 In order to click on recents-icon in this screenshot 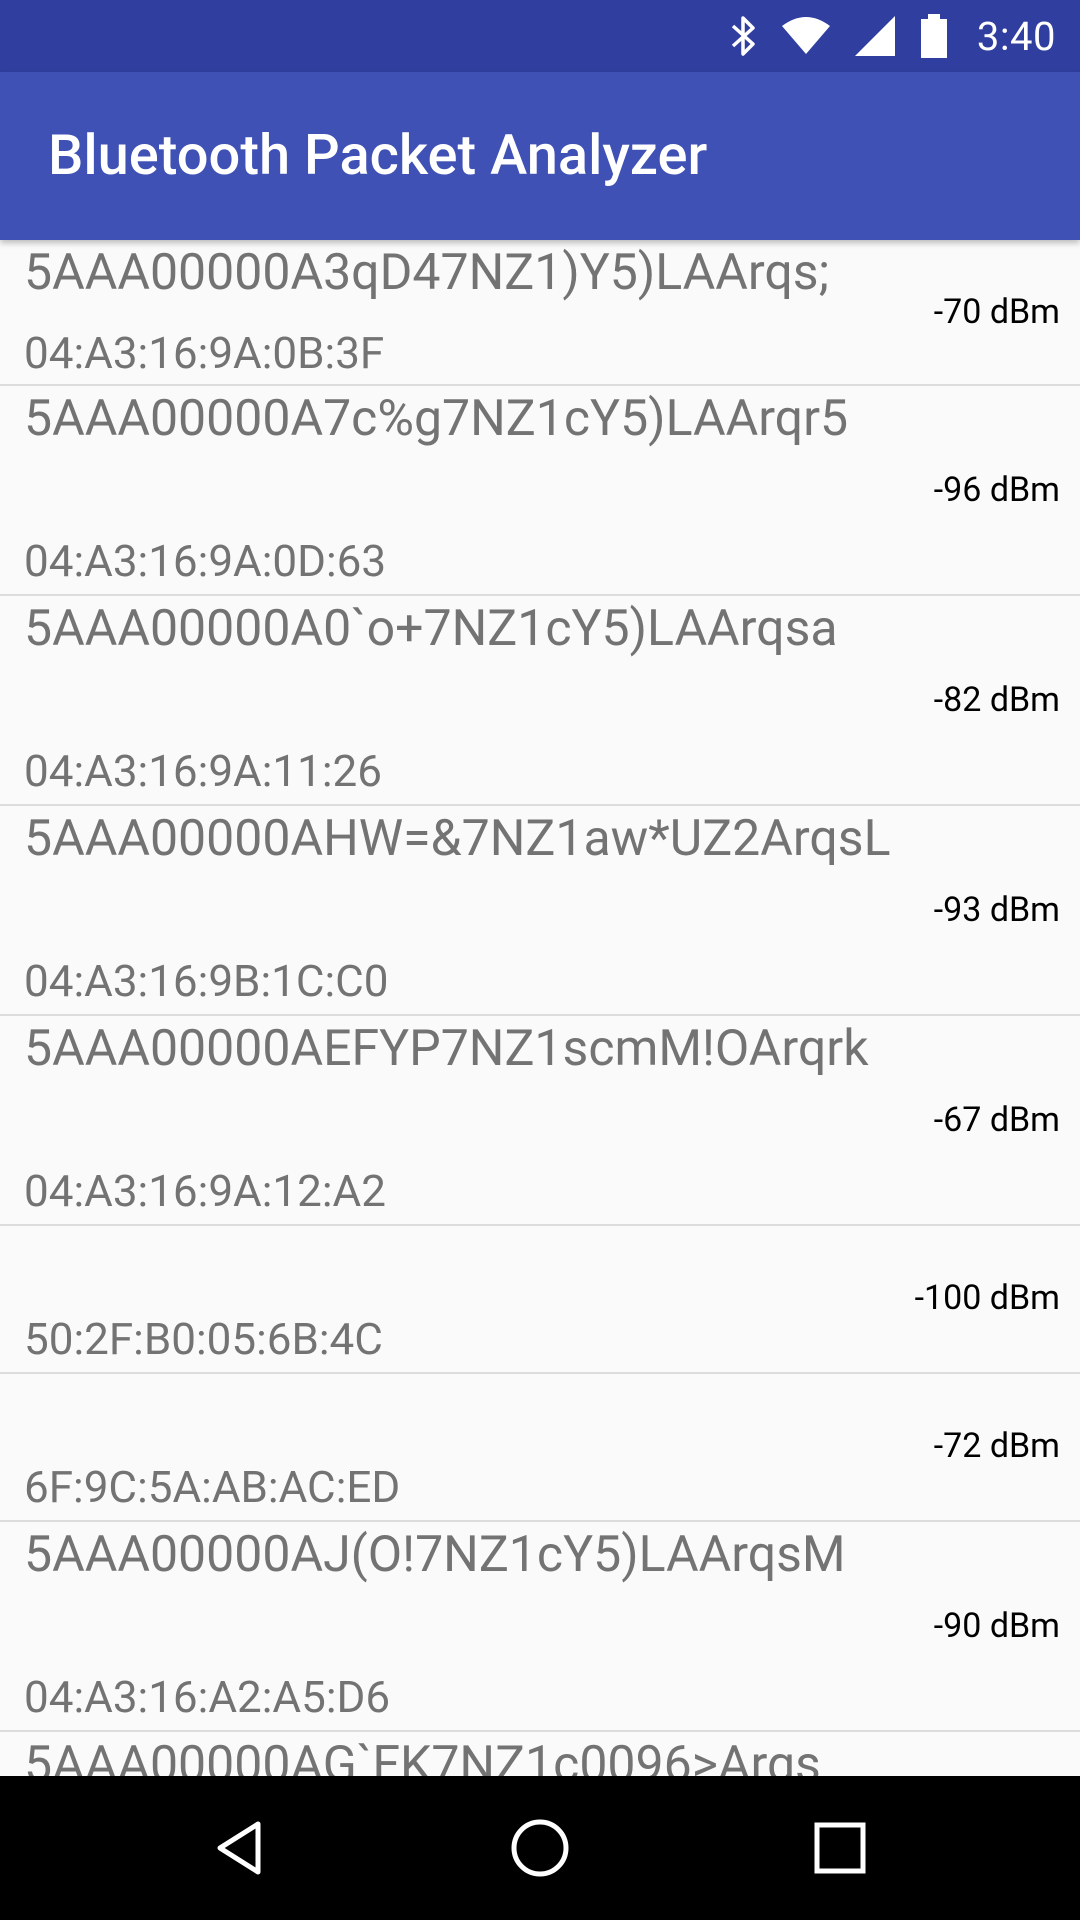, I will do `click(840, 1848)`.